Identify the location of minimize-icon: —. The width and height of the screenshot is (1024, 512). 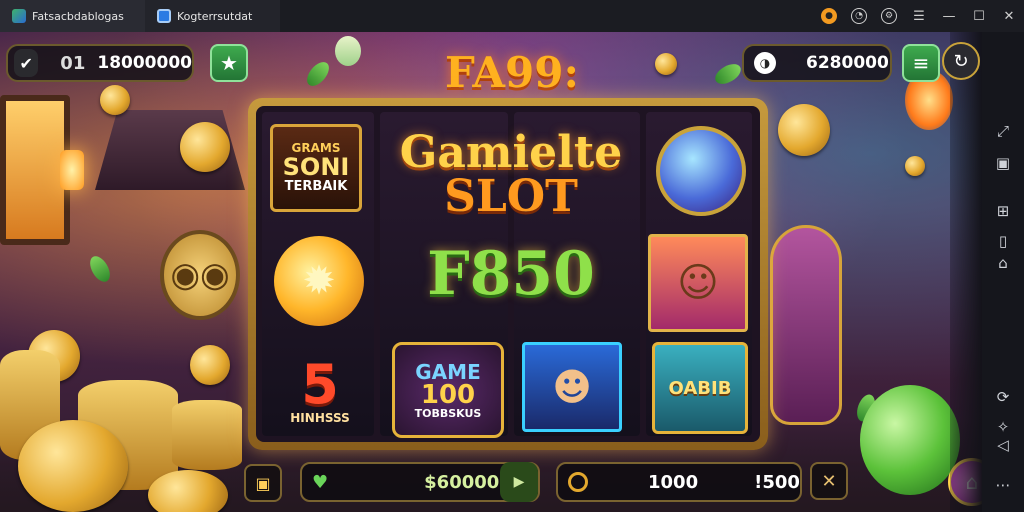
(949, 16).